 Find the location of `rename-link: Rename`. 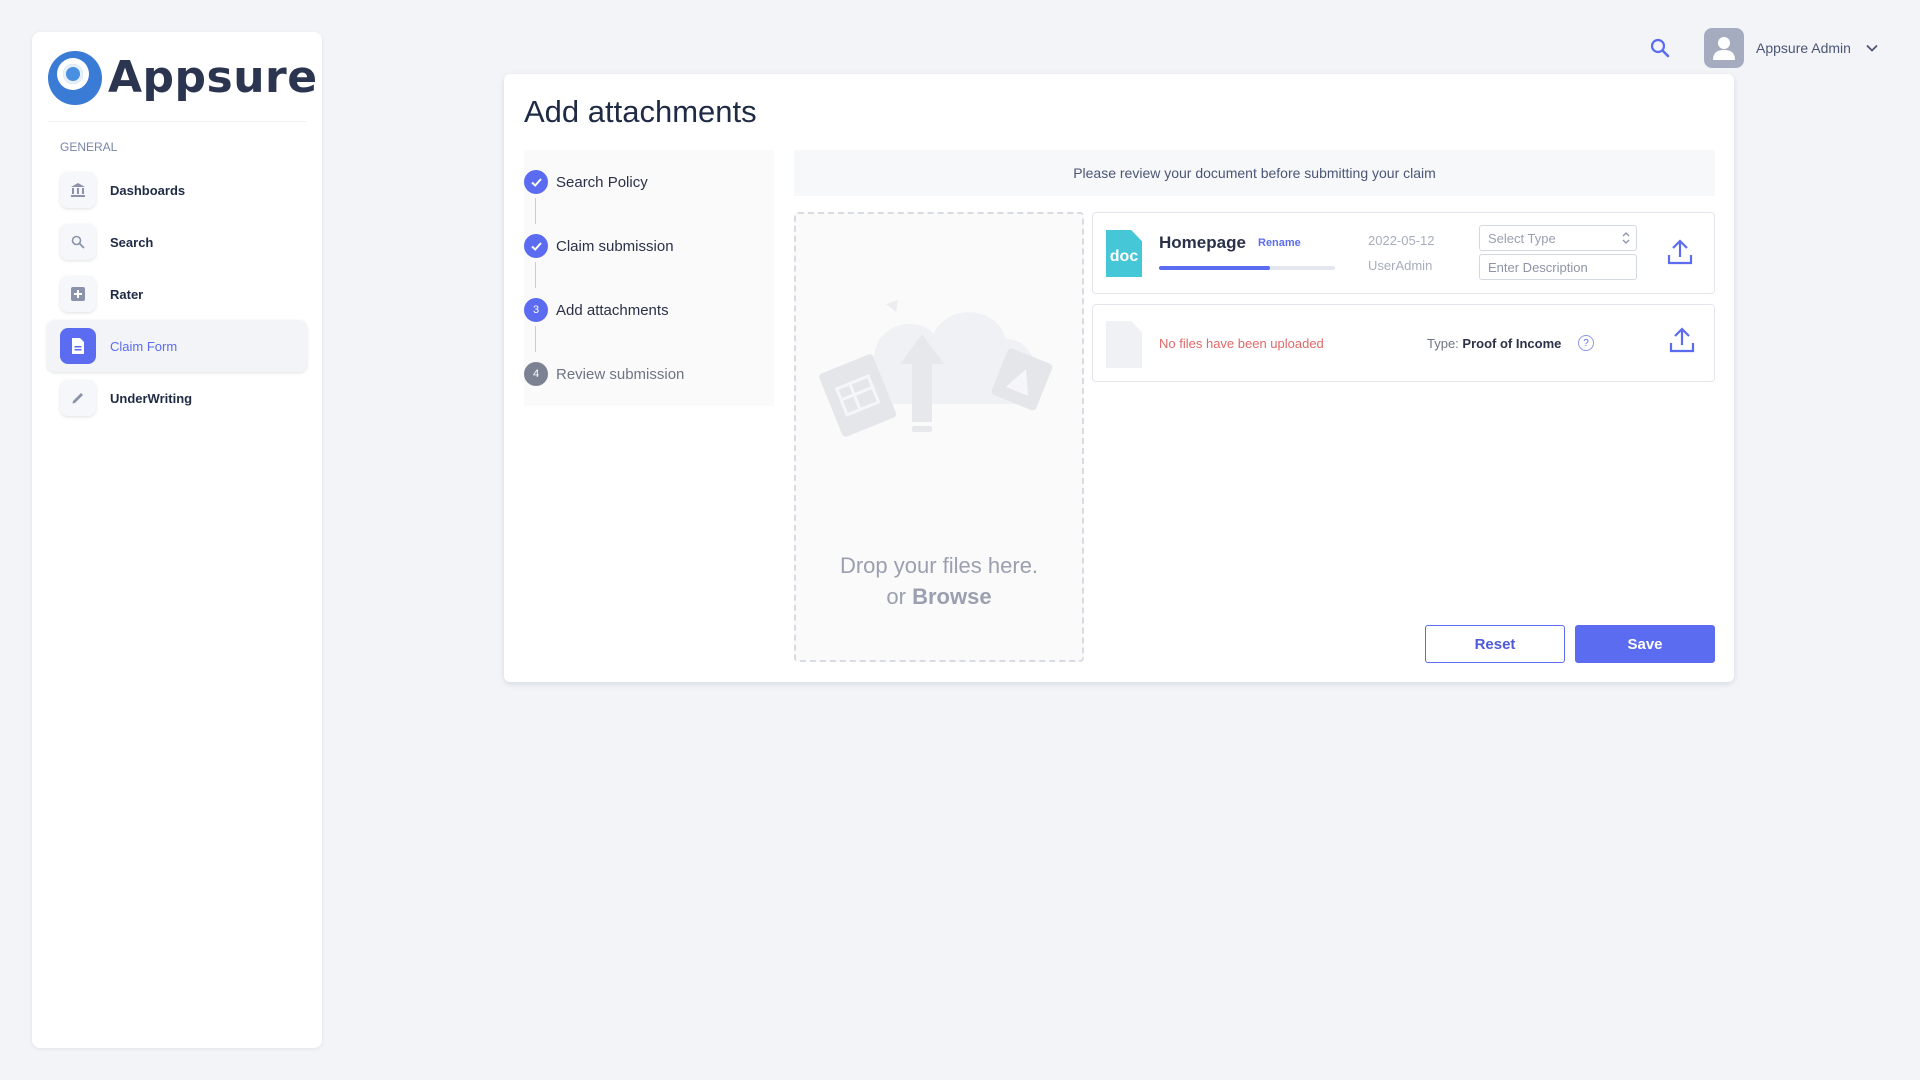

rename-link: Rename is located at coordinates (1279, 243).